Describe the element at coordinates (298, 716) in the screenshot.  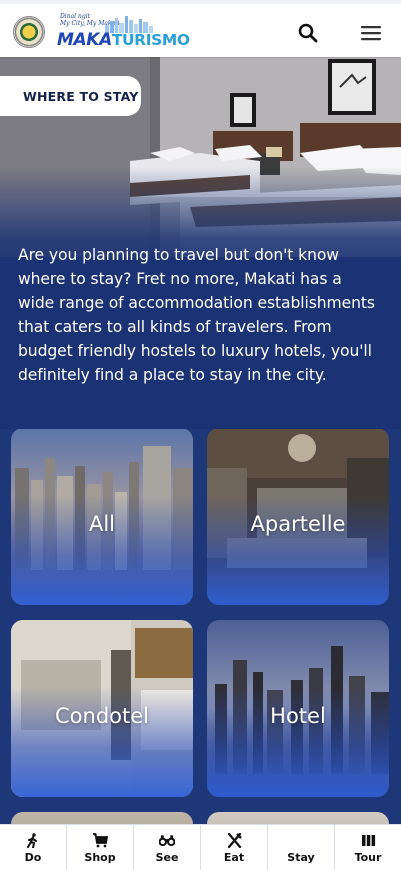
I see `category-label: Hotel` at that location.